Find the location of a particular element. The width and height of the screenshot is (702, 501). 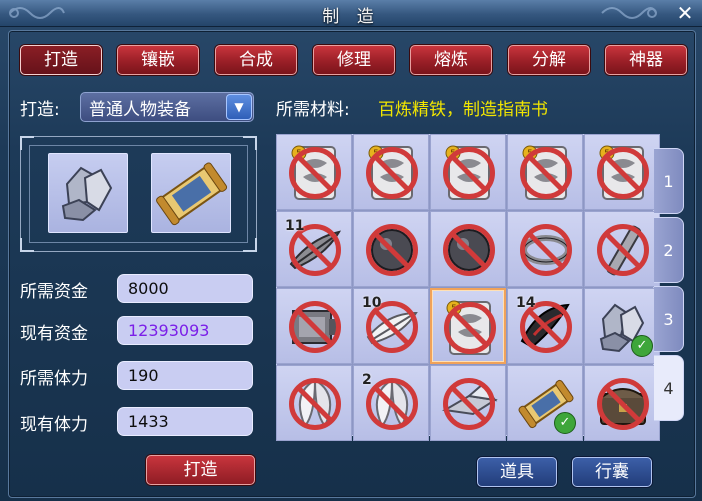

title-bar: 制 造 ✕ is located at coordinates (351, 13).